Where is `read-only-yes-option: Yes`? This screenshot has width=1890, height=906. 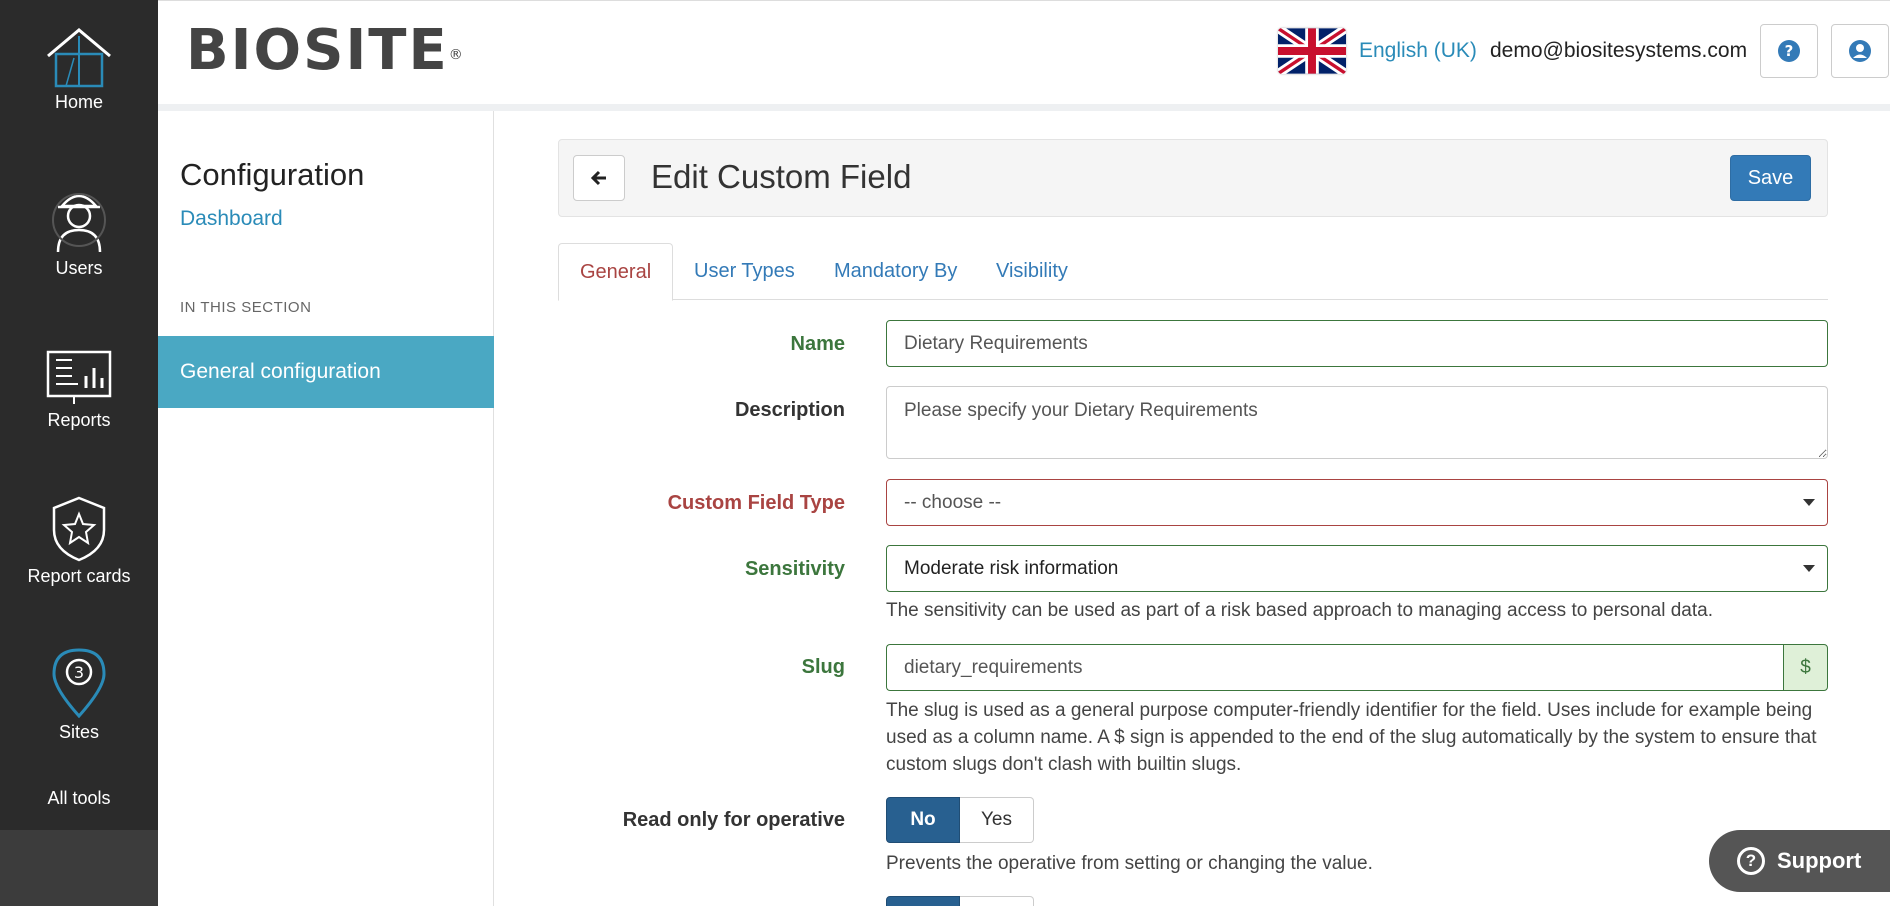
read-only-yes-option: Yes is located at coordinates (997, 820).